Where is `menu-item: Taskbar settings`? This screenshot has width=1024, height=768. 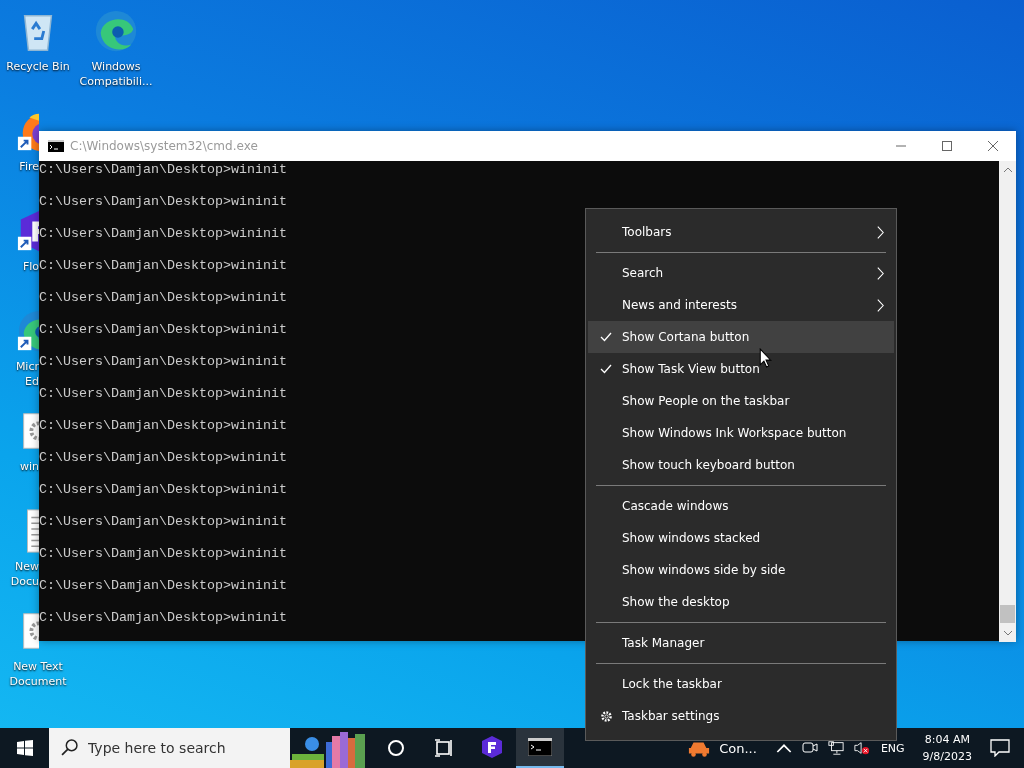 menu-item: Taskbar settings is located at coordinates (741, 716).